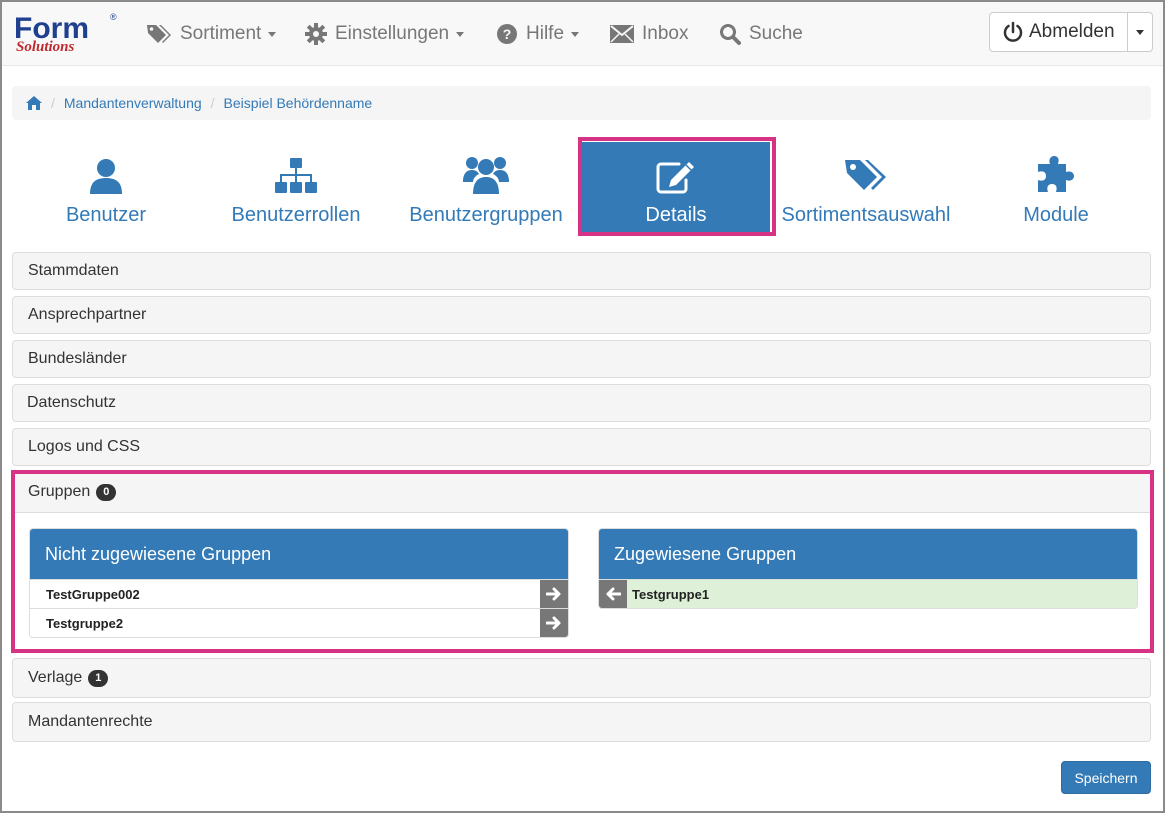 Image resolution: width=1165 pixels, height=813 pixels. Describe the element at coordinates (545, 33) in the screenshot. I see `nav-hilfe-label: Hilfe` at that location.